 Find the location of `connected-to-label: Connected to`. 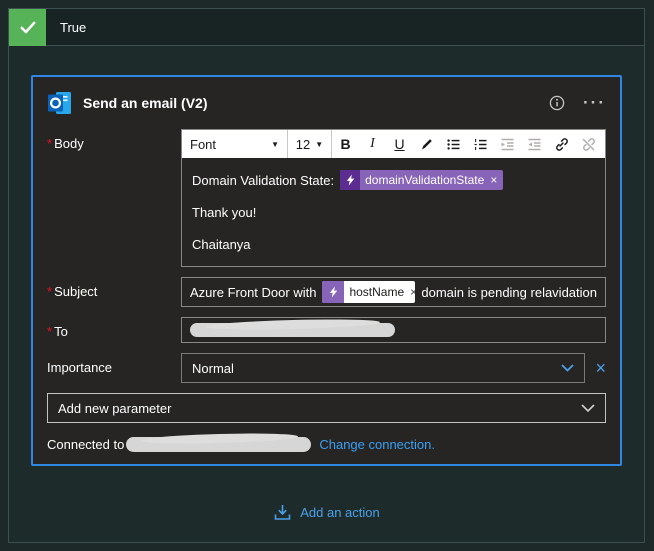

connected-to-label: Connected to is located at coordinates (86, 444).